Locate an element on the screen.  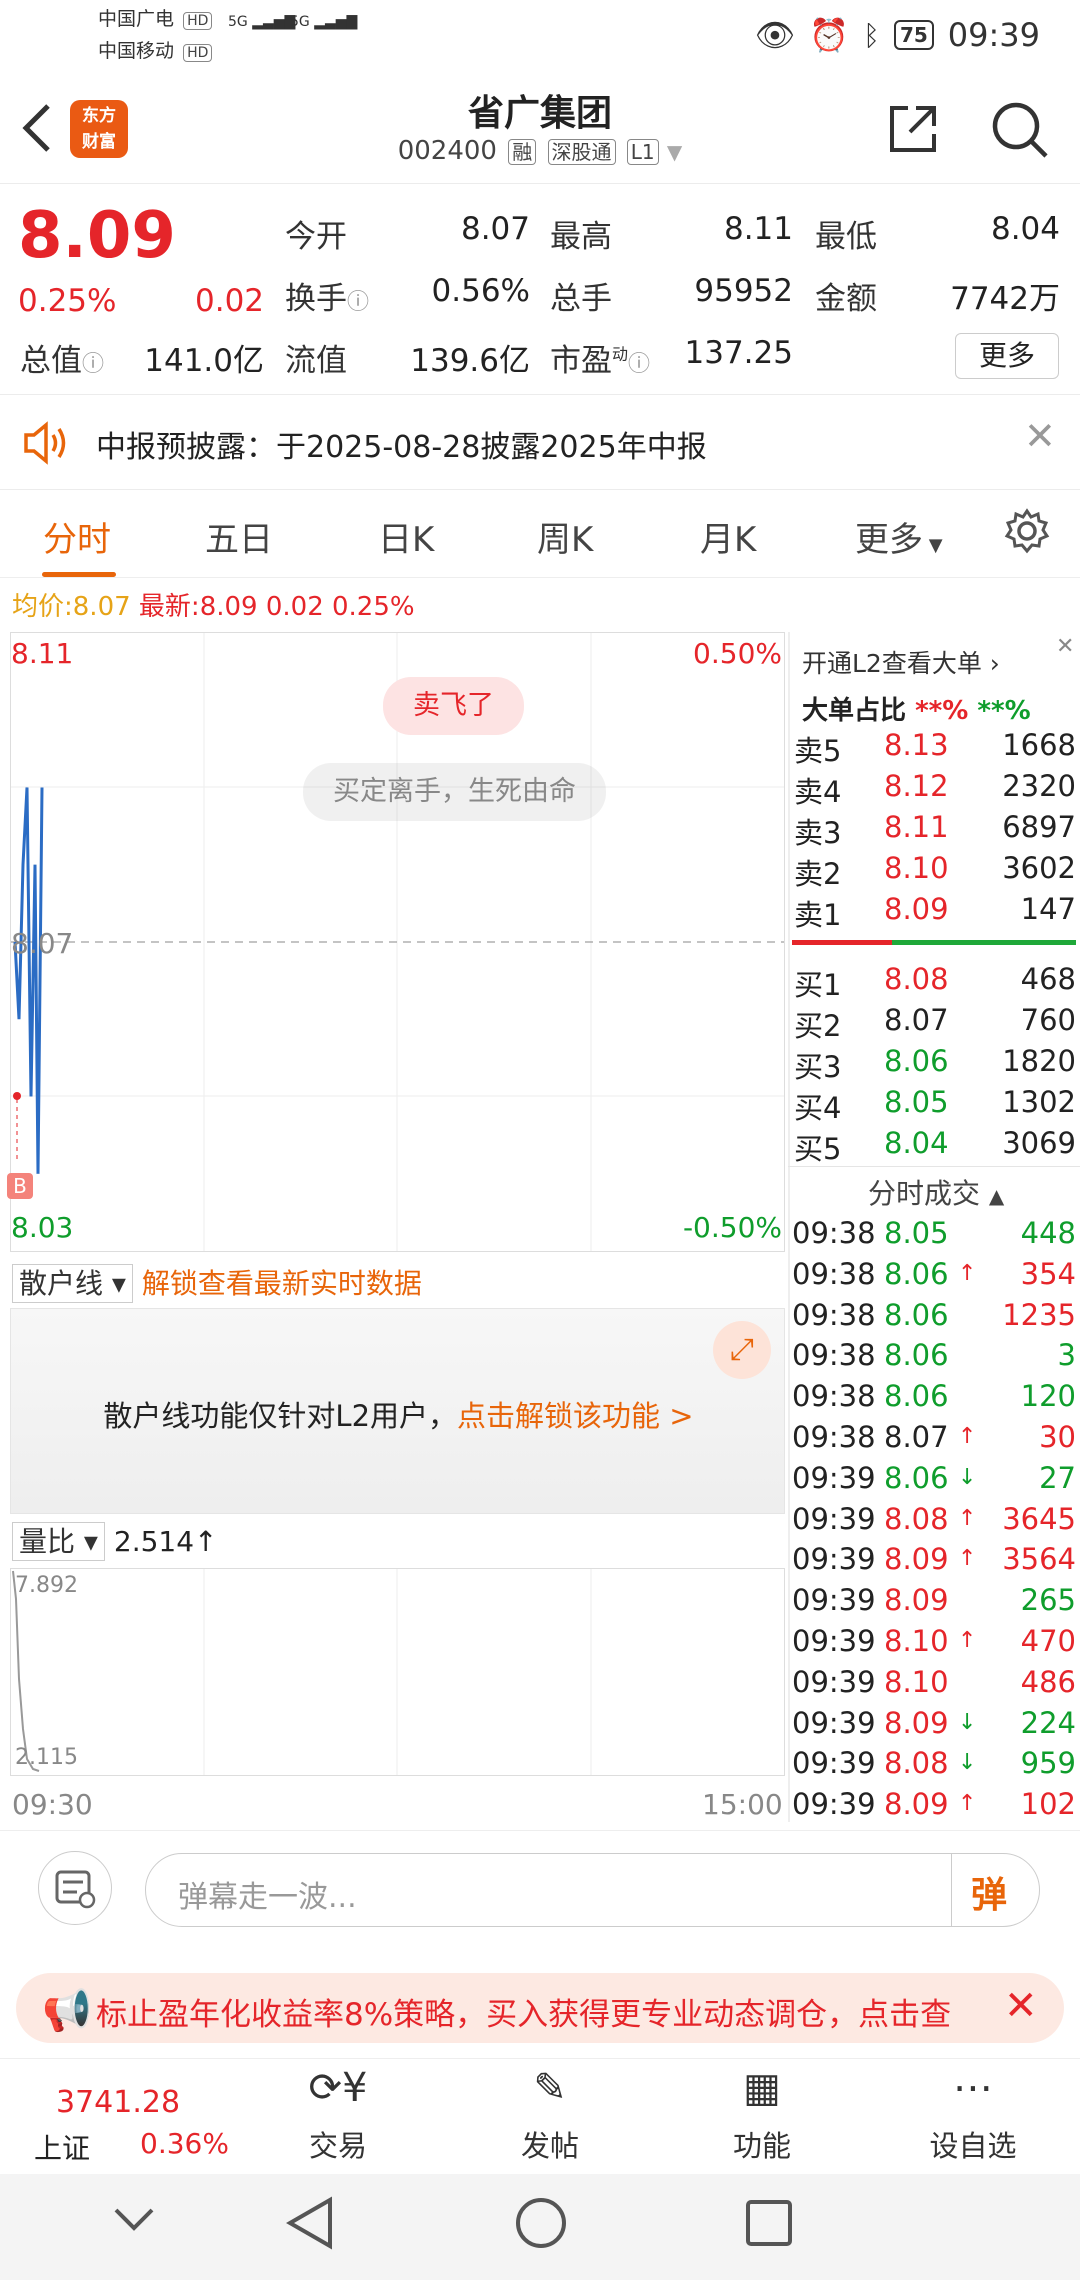
signal-icon-2: 5G ▂▃▅▇ is located at coordinates (324, 22).